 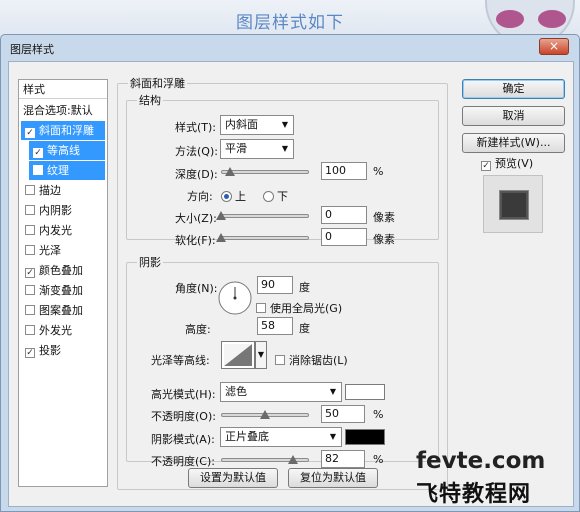 I want to click on shadow-mode-select: 正片叠底 ▼, so click(x=281, y=437).